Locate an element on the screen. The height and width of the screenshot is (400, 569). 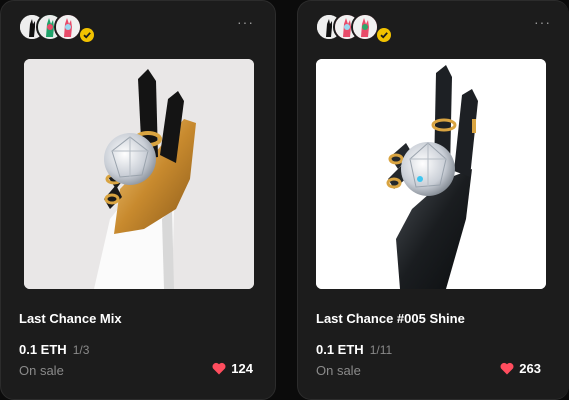
price-row: 0.1 ETH 1/11 is located at coordinates (354, 349).